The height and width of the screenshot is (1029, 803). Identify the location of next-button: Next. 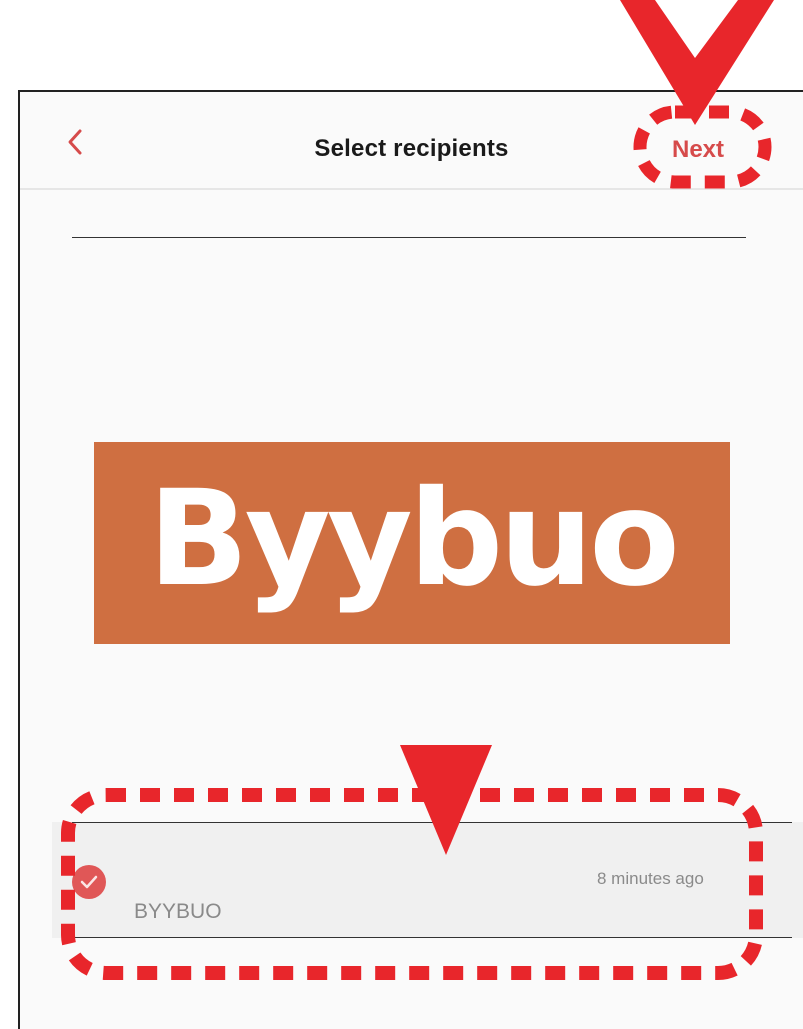
(698, 150).